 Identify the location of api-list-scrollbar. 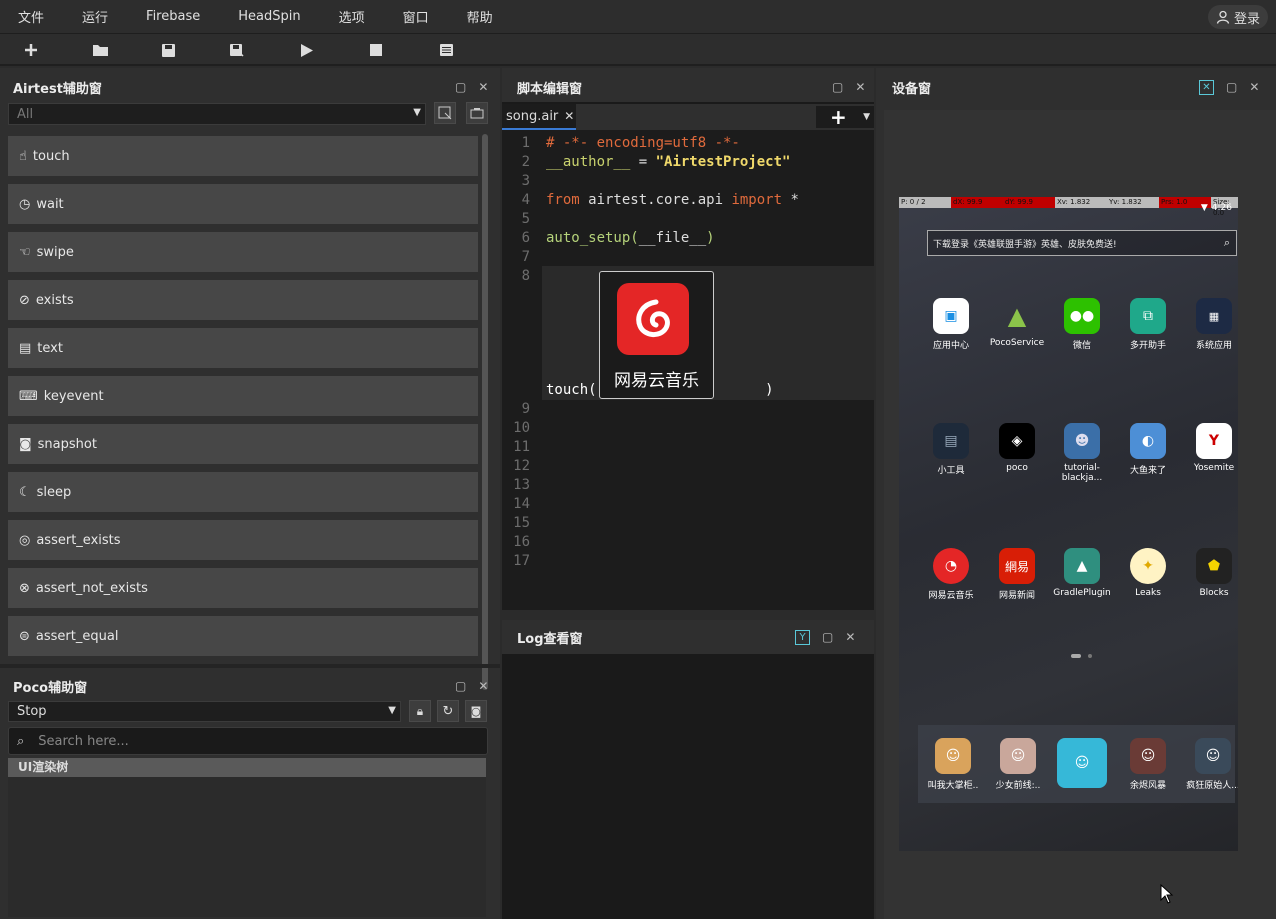
(485, 412).